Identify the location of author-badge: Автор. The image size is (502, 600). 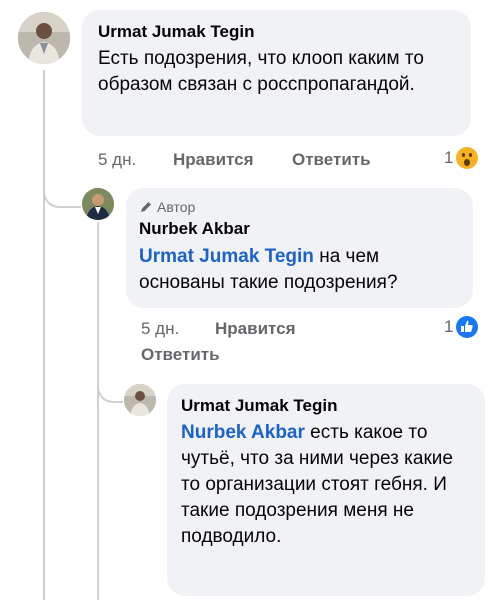
(167, 207).